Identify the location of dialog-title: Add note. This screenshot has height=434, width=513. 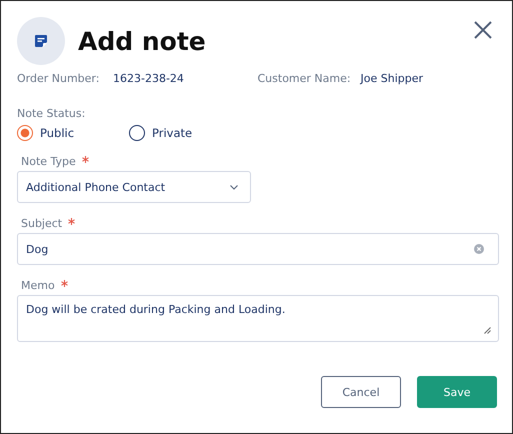
(142, 41).